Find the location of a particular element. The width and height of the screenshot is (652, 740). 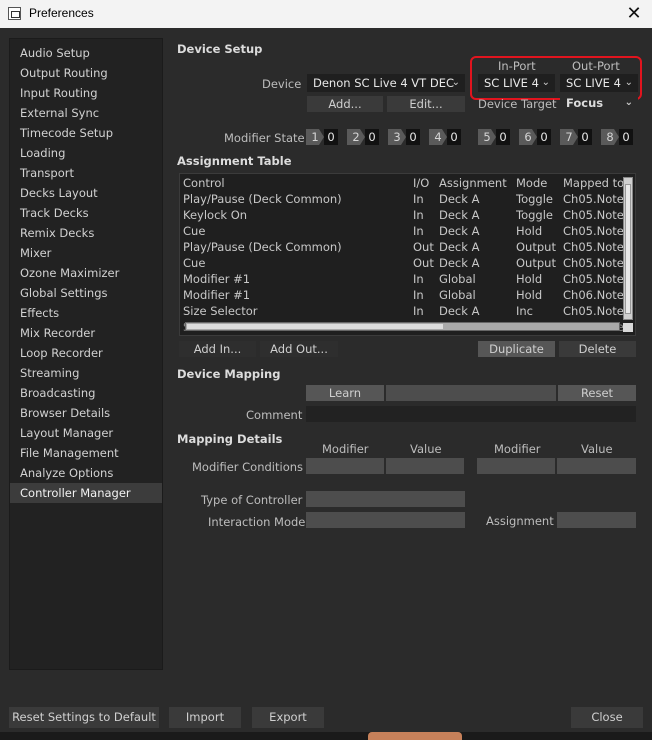

assignment-select is located at coordinates (596, 520).